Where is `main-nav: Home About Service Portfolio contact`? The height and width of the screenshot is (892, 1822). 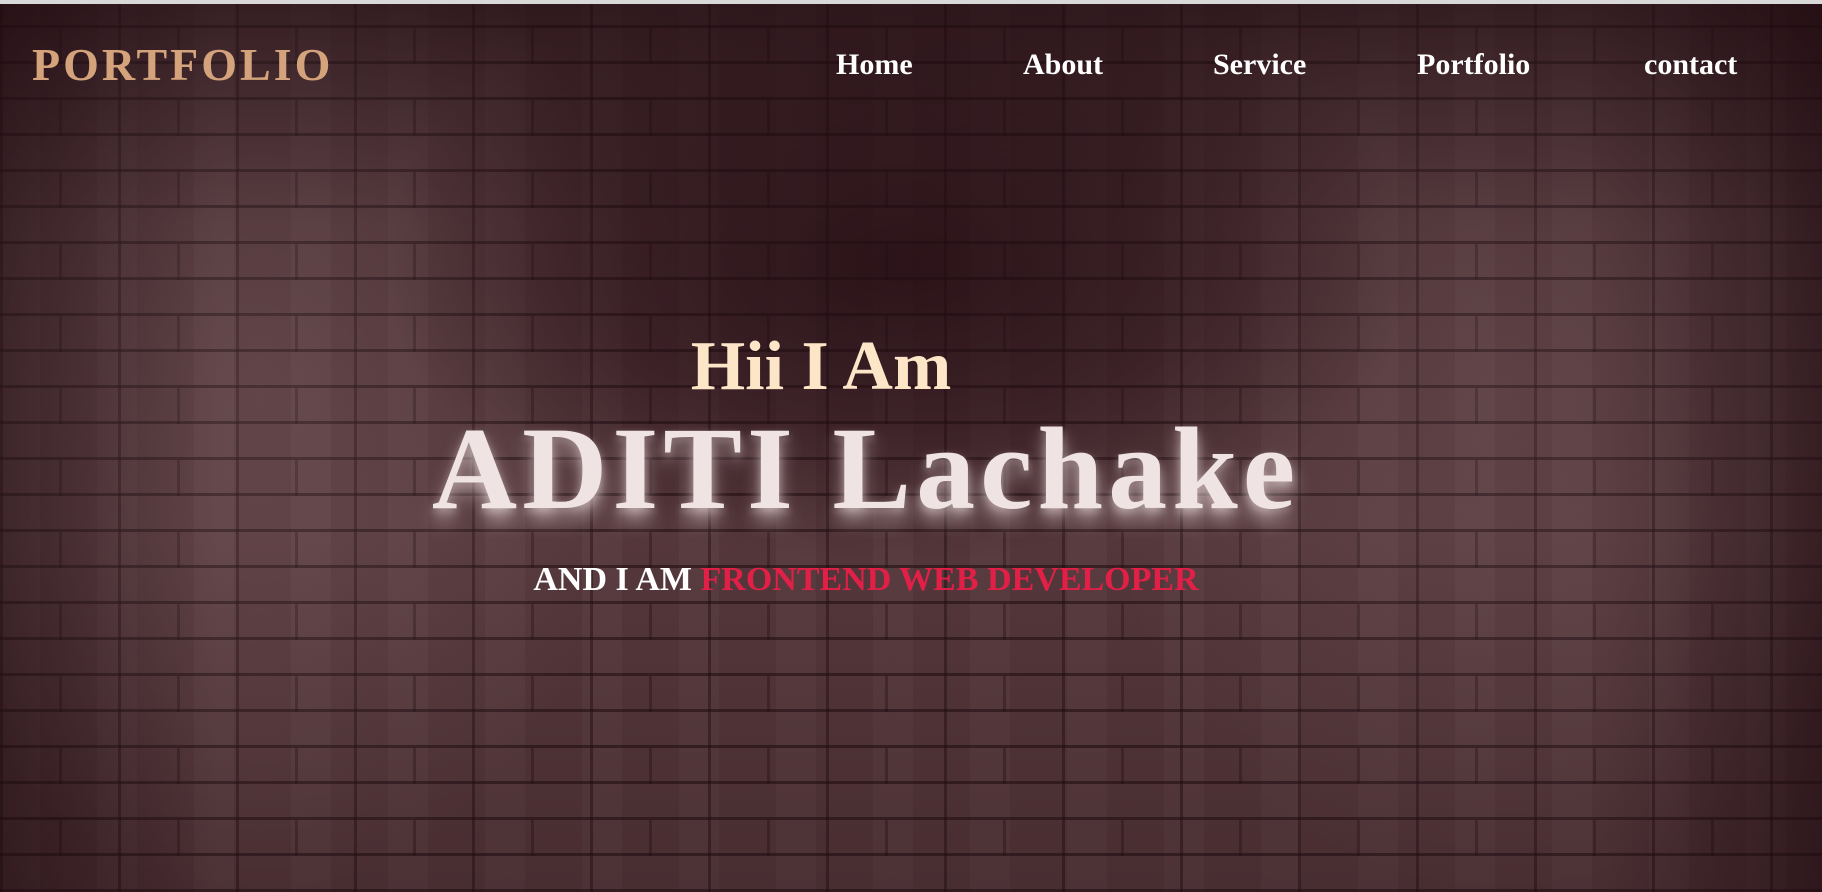
main-nav: Home About Service Portfolio contact is located at coordinates (911, 70).